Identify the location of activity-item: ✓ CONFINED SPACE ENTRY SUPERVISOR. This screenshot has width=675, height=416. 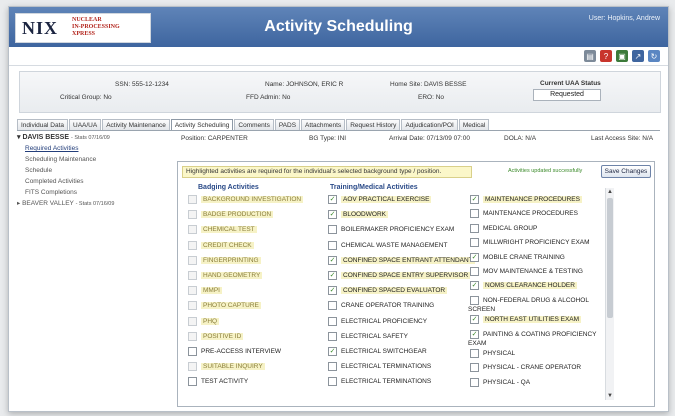
(399, 275).